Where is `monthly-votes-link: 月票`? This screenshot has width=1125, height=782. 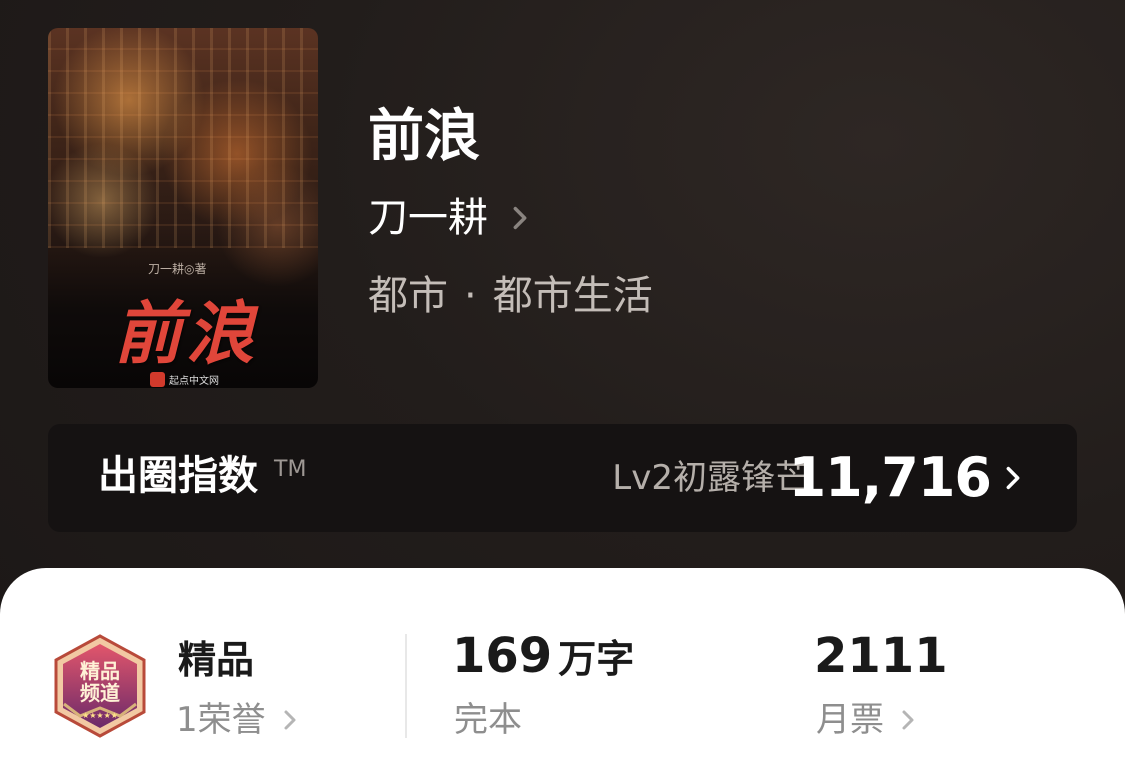 monthly-votes-link: 月票 is located at coordinates (868, 720).